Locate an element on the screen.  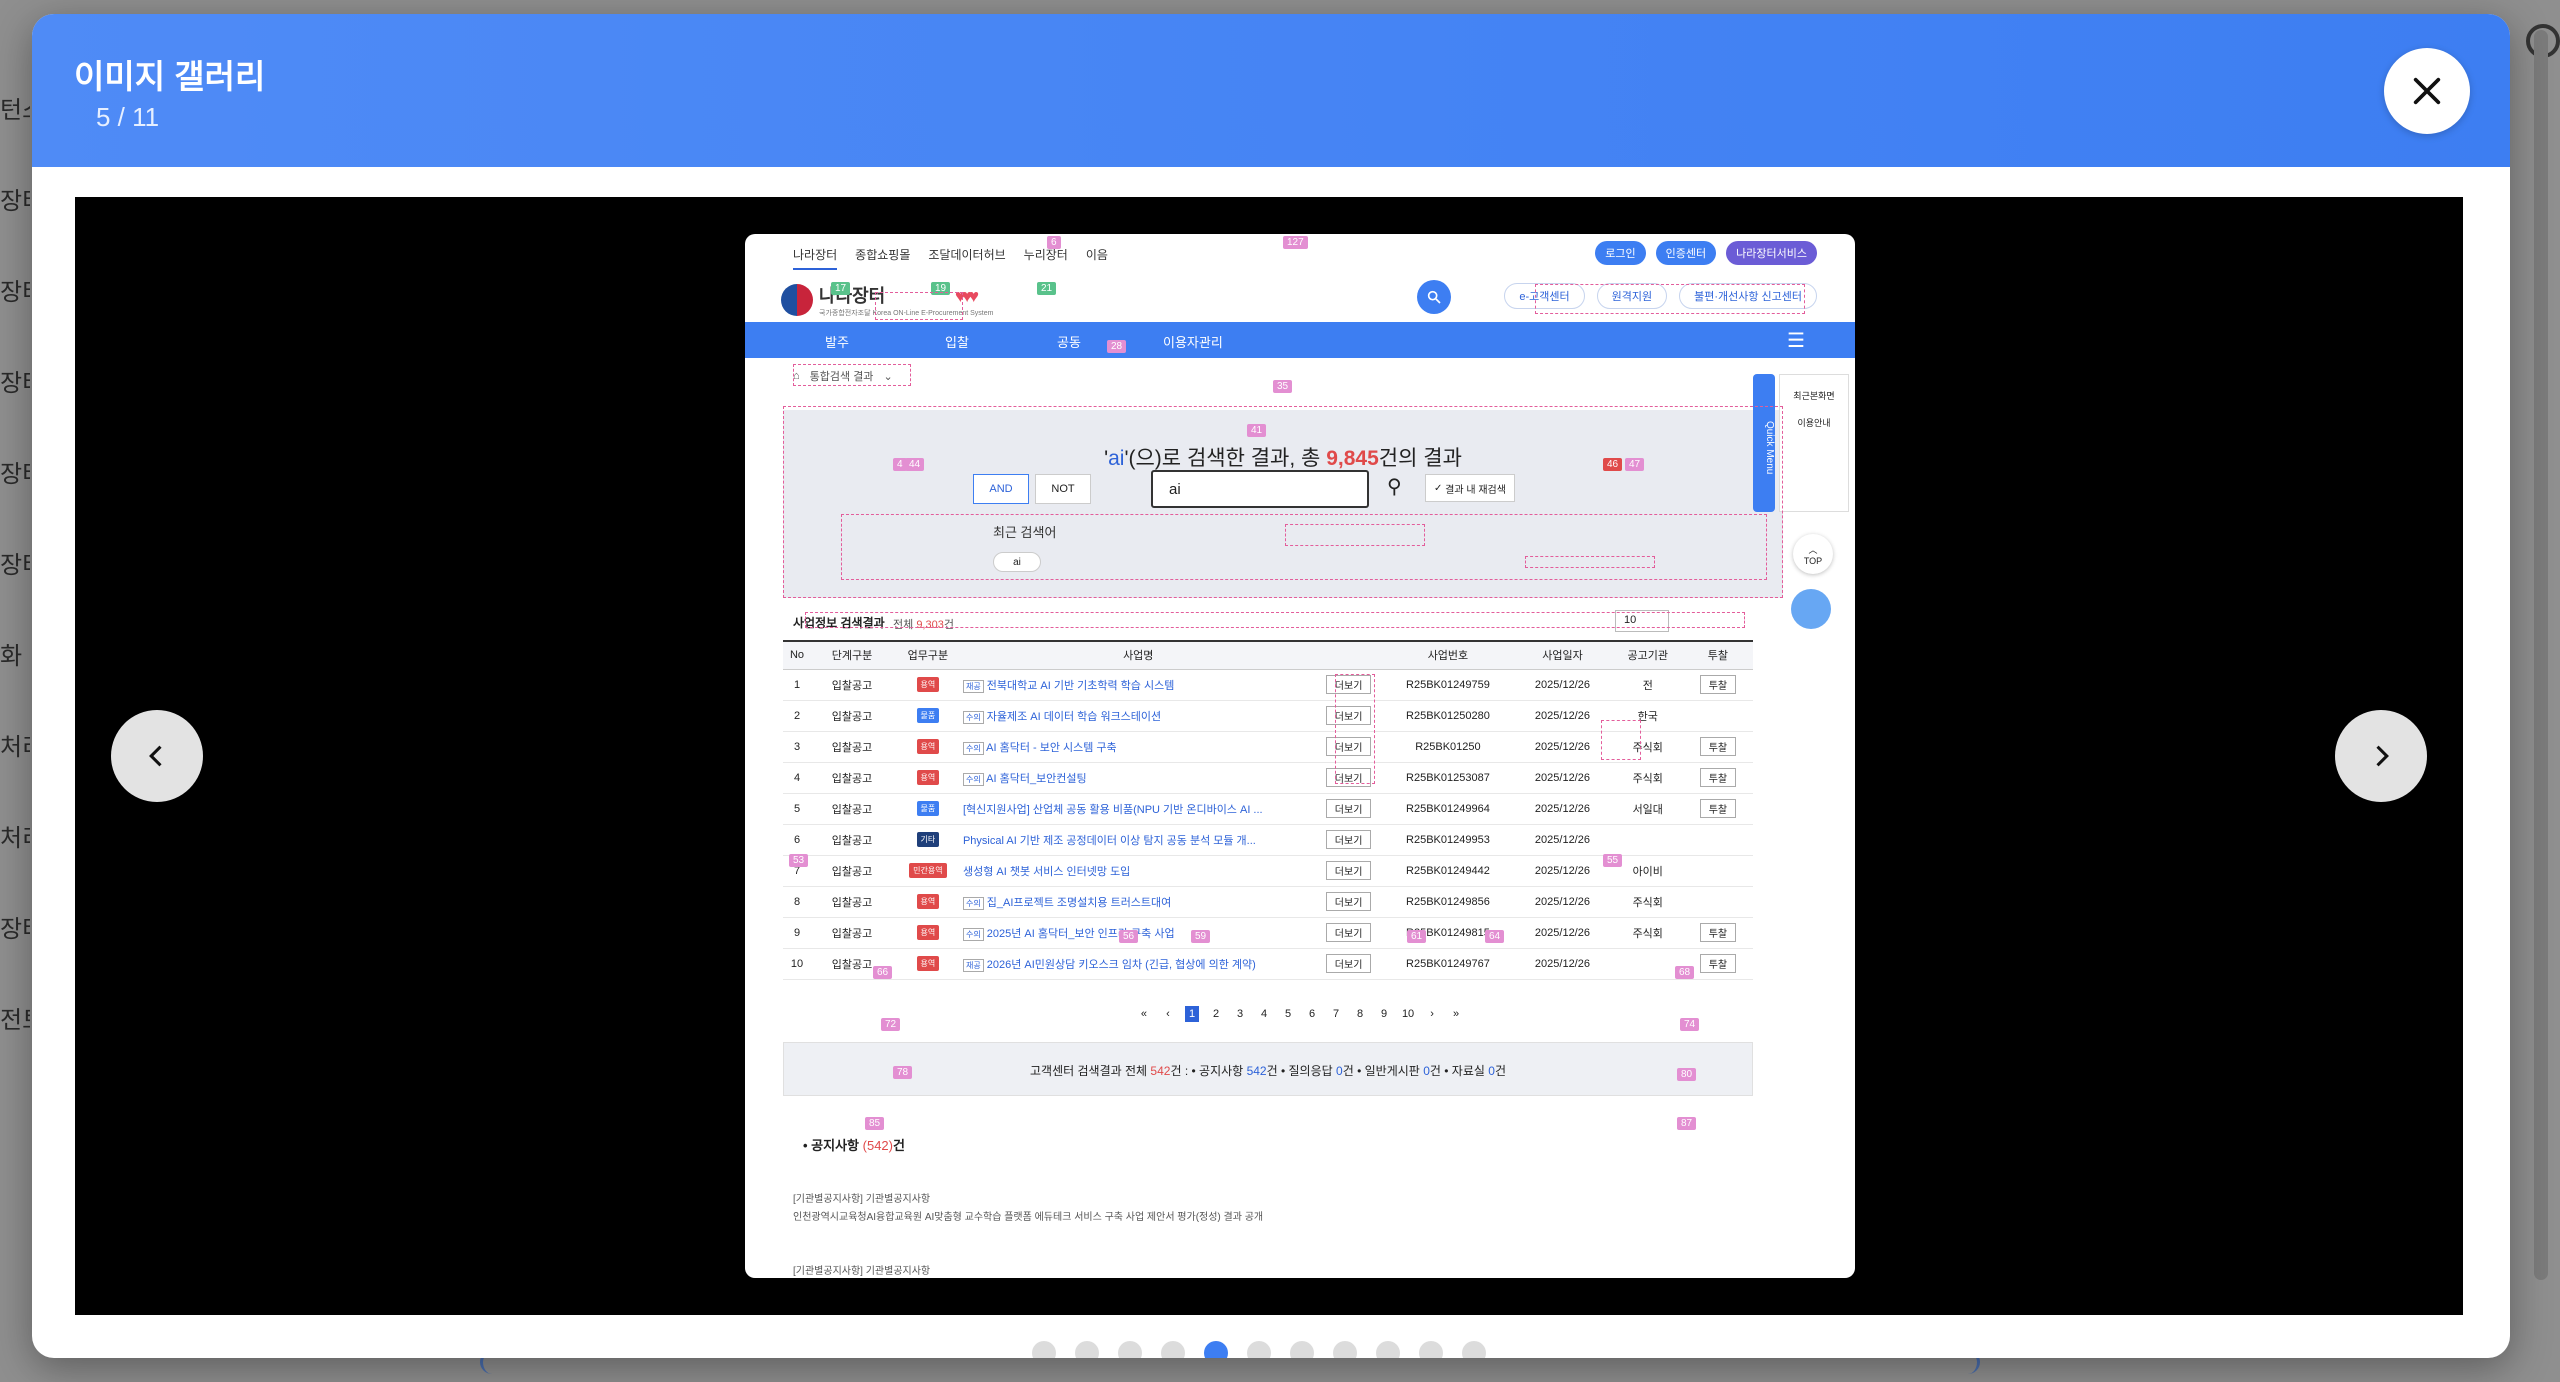
annotation-tag: 61 is located at coordinates (1417, 936).